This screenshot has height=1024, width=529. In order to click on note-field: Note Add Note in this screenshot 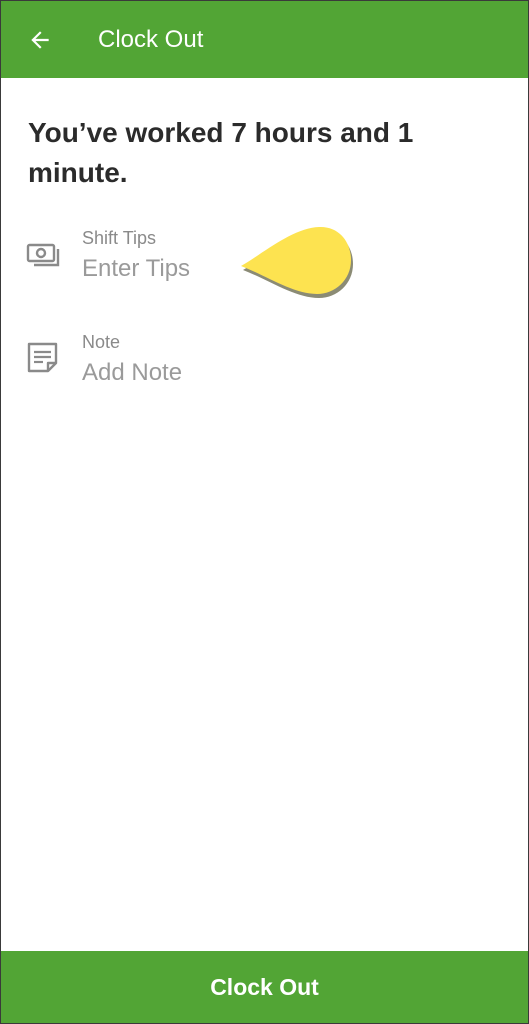, I will do `click(264, 362)`.